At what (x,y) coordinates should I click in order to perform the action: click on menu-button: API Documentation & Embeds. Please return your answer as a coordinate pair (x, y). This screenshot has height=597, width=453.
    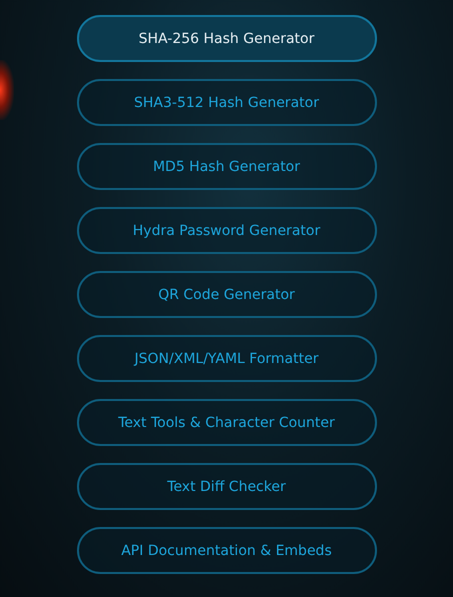
    Looking at the image, I should click on (226, 550).